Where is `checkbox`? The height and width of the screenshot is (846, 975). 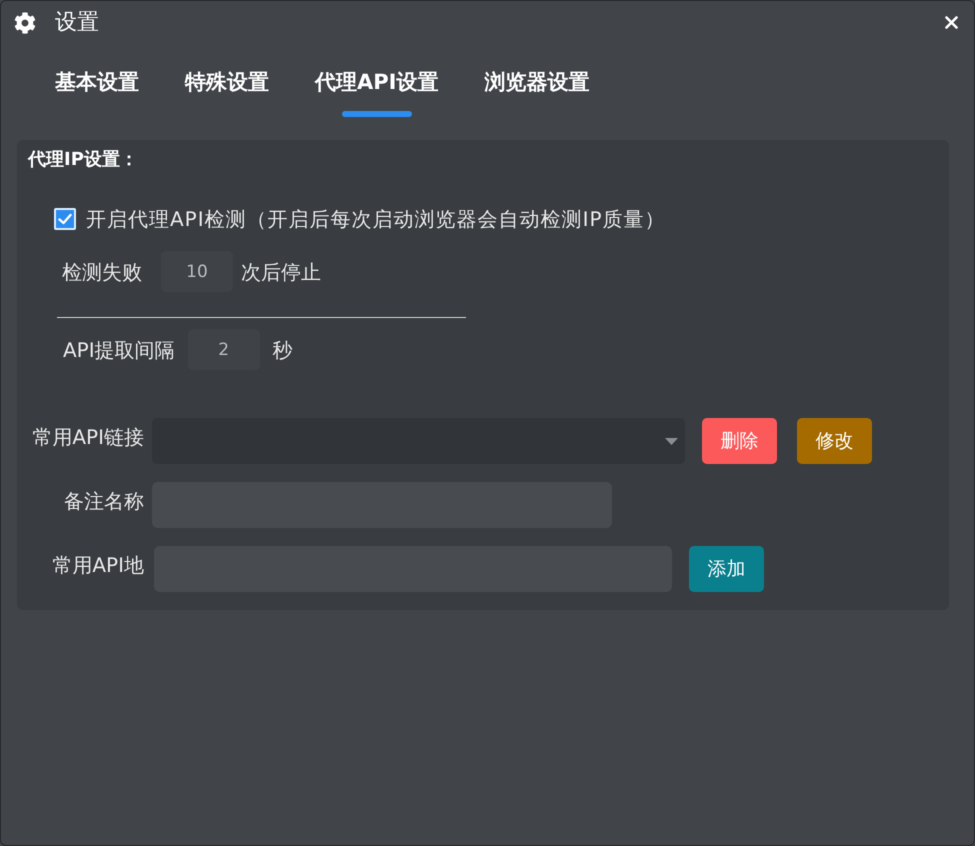
checkbox is located at coordinates (65, 219).